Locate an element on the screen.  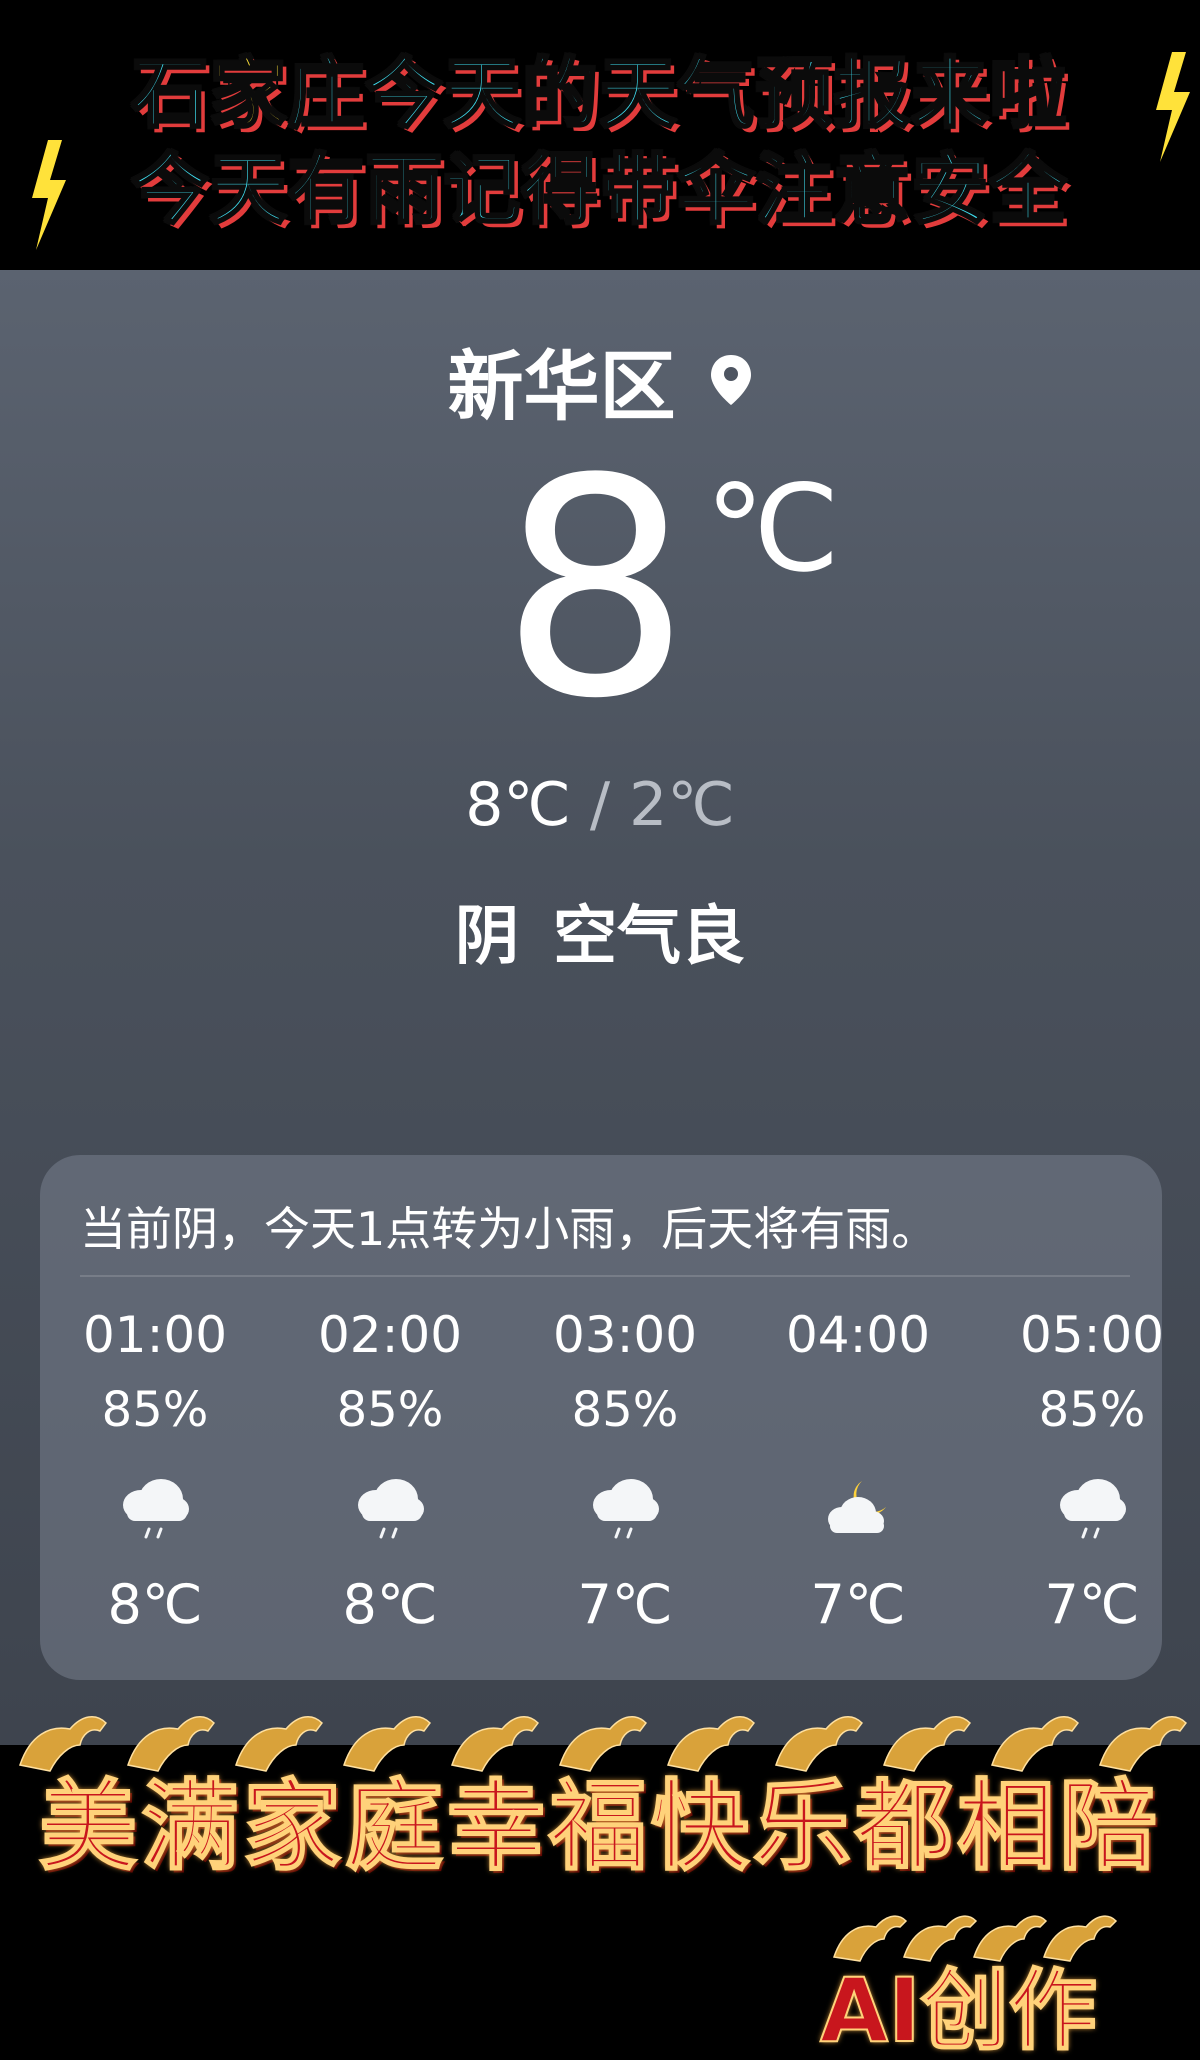
precipitation-probability is located at coordinates (858, 1410).